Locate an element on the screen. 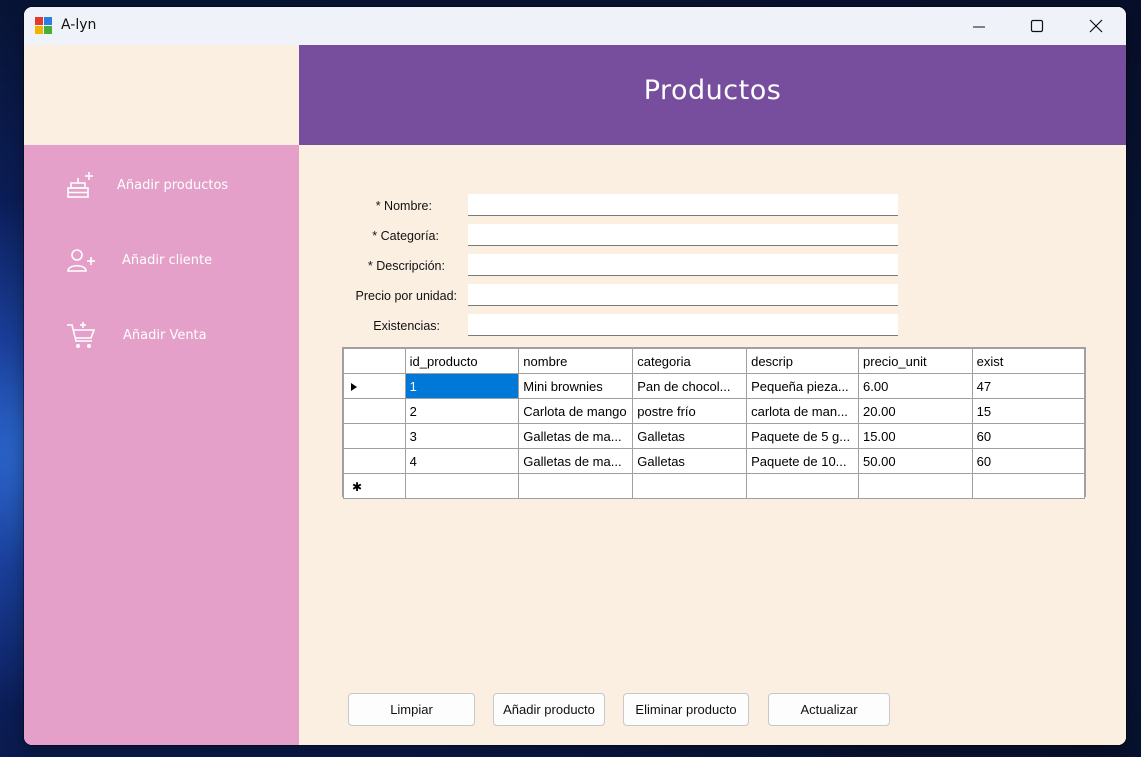 Image resolution: width=1141 pixels, height=757 pixels. column-header: categoria is located at coordinates (690, 361).